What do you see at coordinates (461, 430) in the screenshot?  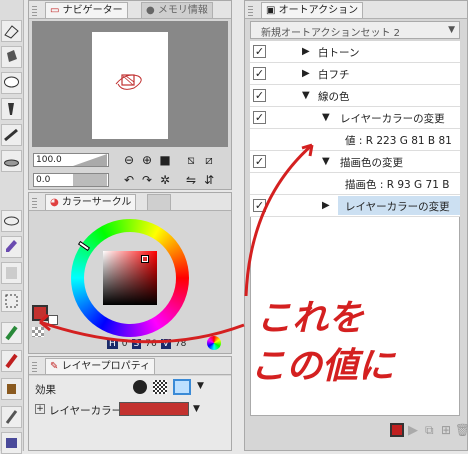 I see `trash-icon: 🗑` at bounding box center [461, 430].